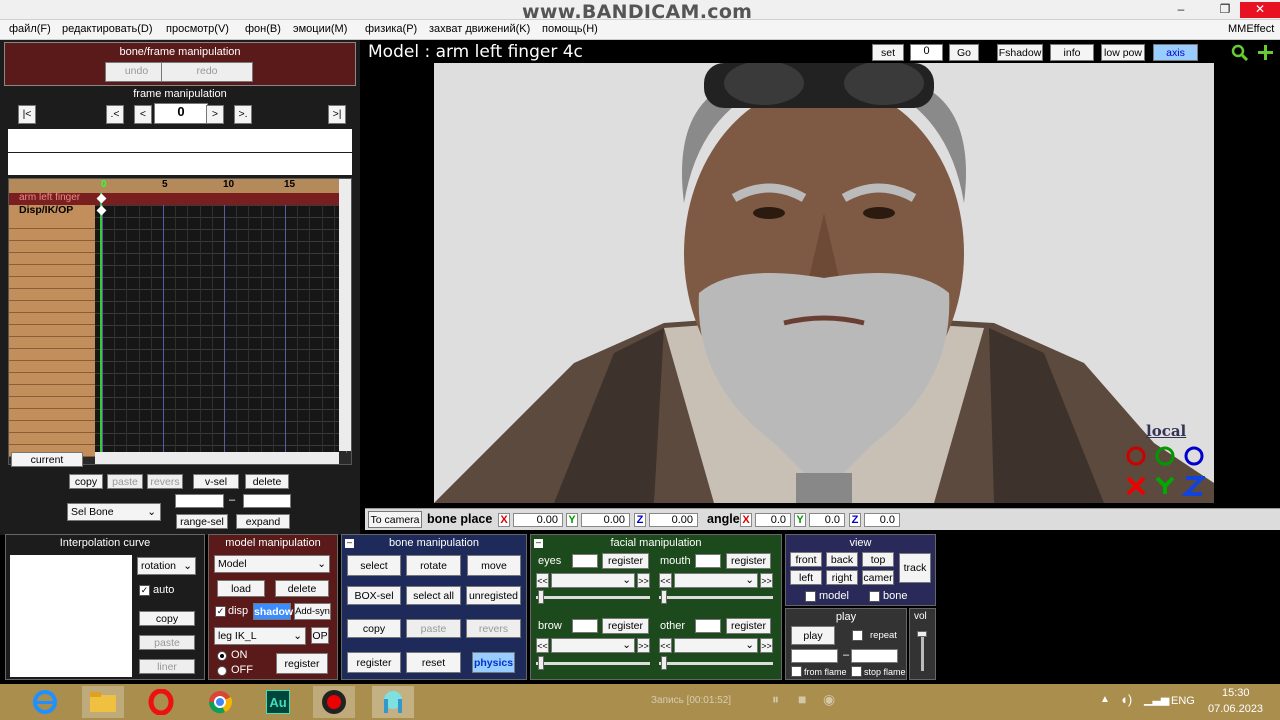  I want to click on timeline: 0 5 10 15 arm left finger Disp/IK/OP, so click(180, 321).